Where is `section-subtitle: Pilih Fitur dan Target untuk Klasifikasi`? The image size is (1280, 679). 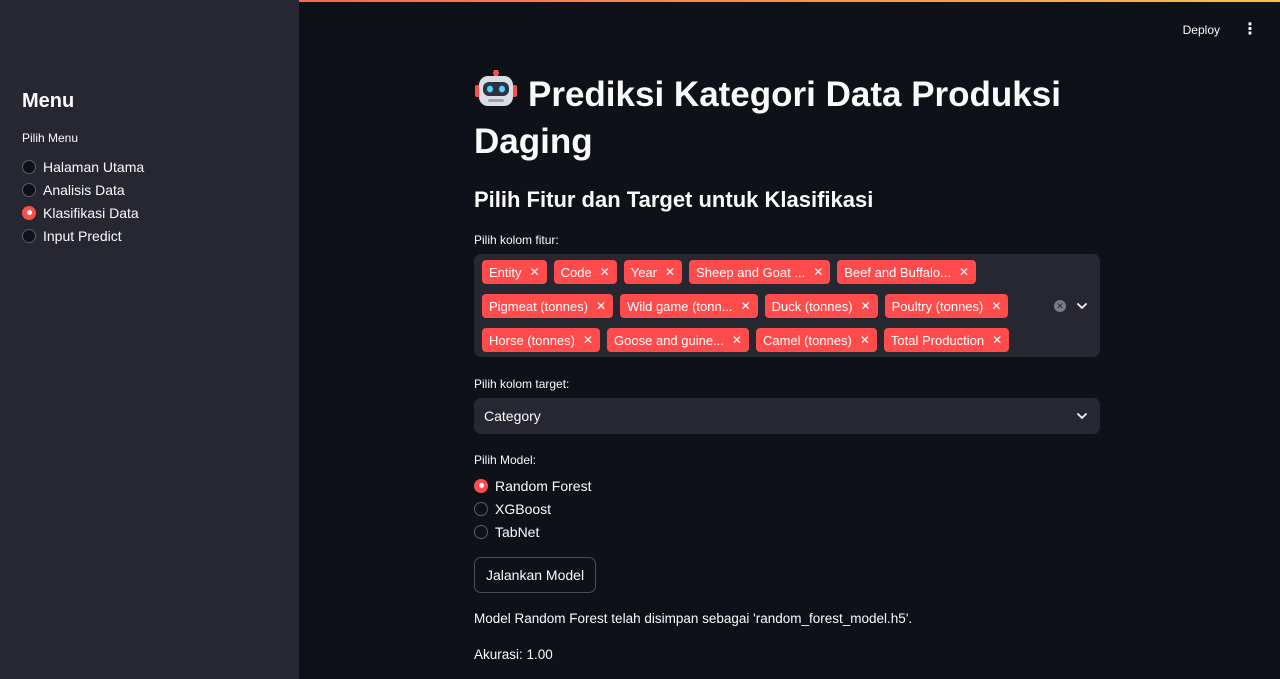
section-subtitle: Pilih Fitur dan Target untuk Klasifikasi is located at coordinates (674, 199).